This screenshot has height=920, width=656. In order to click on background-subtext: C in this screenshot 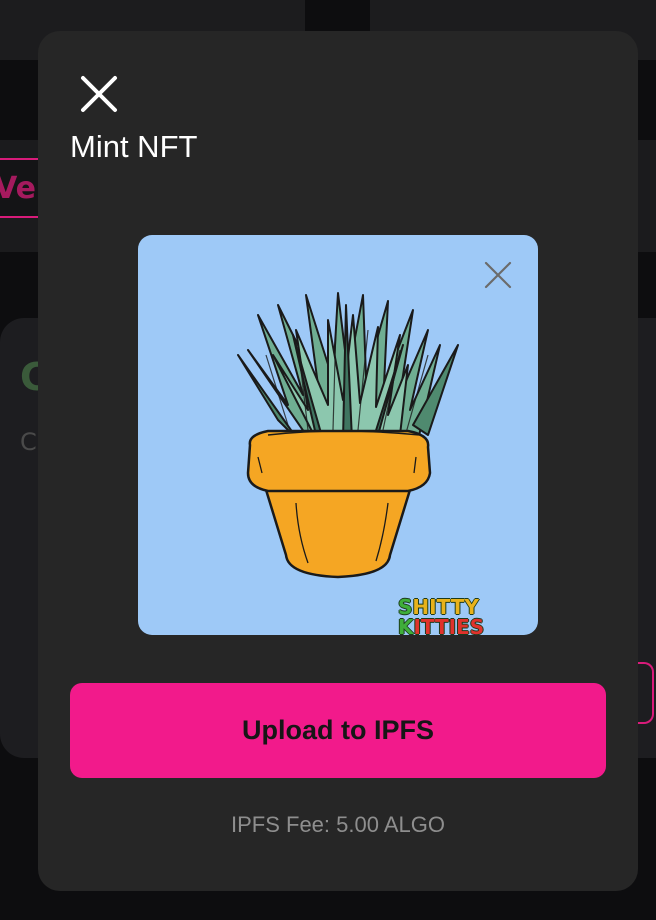, I will do `click(28, 442)`.